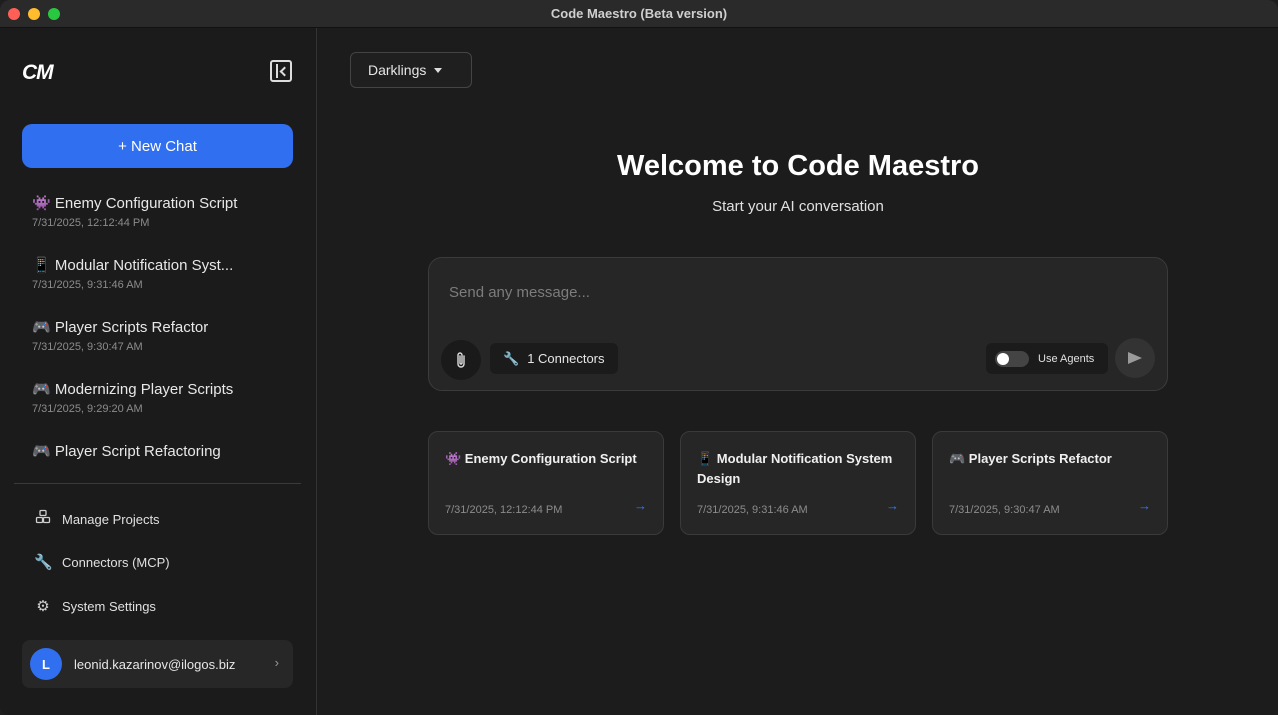  I want to click on connectors-link: 🔧 Connectors (MCP), so click(102, 562).